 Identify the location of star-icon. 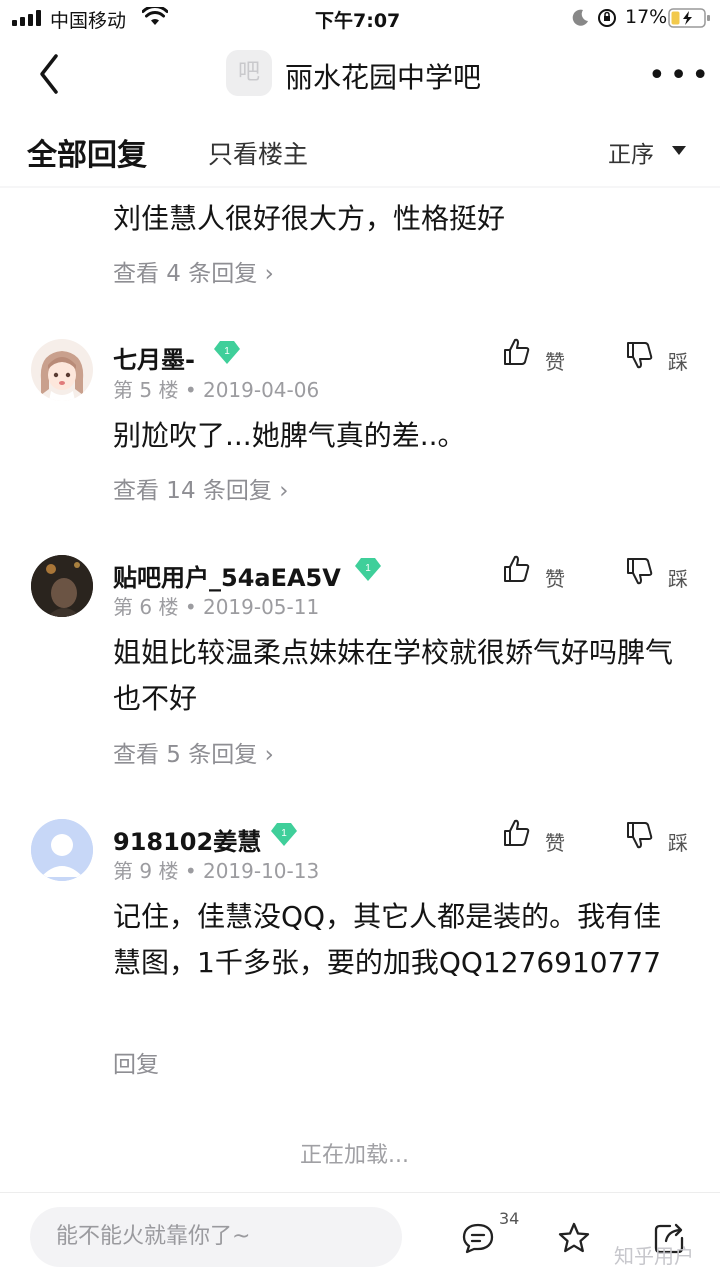
(574, 1238).